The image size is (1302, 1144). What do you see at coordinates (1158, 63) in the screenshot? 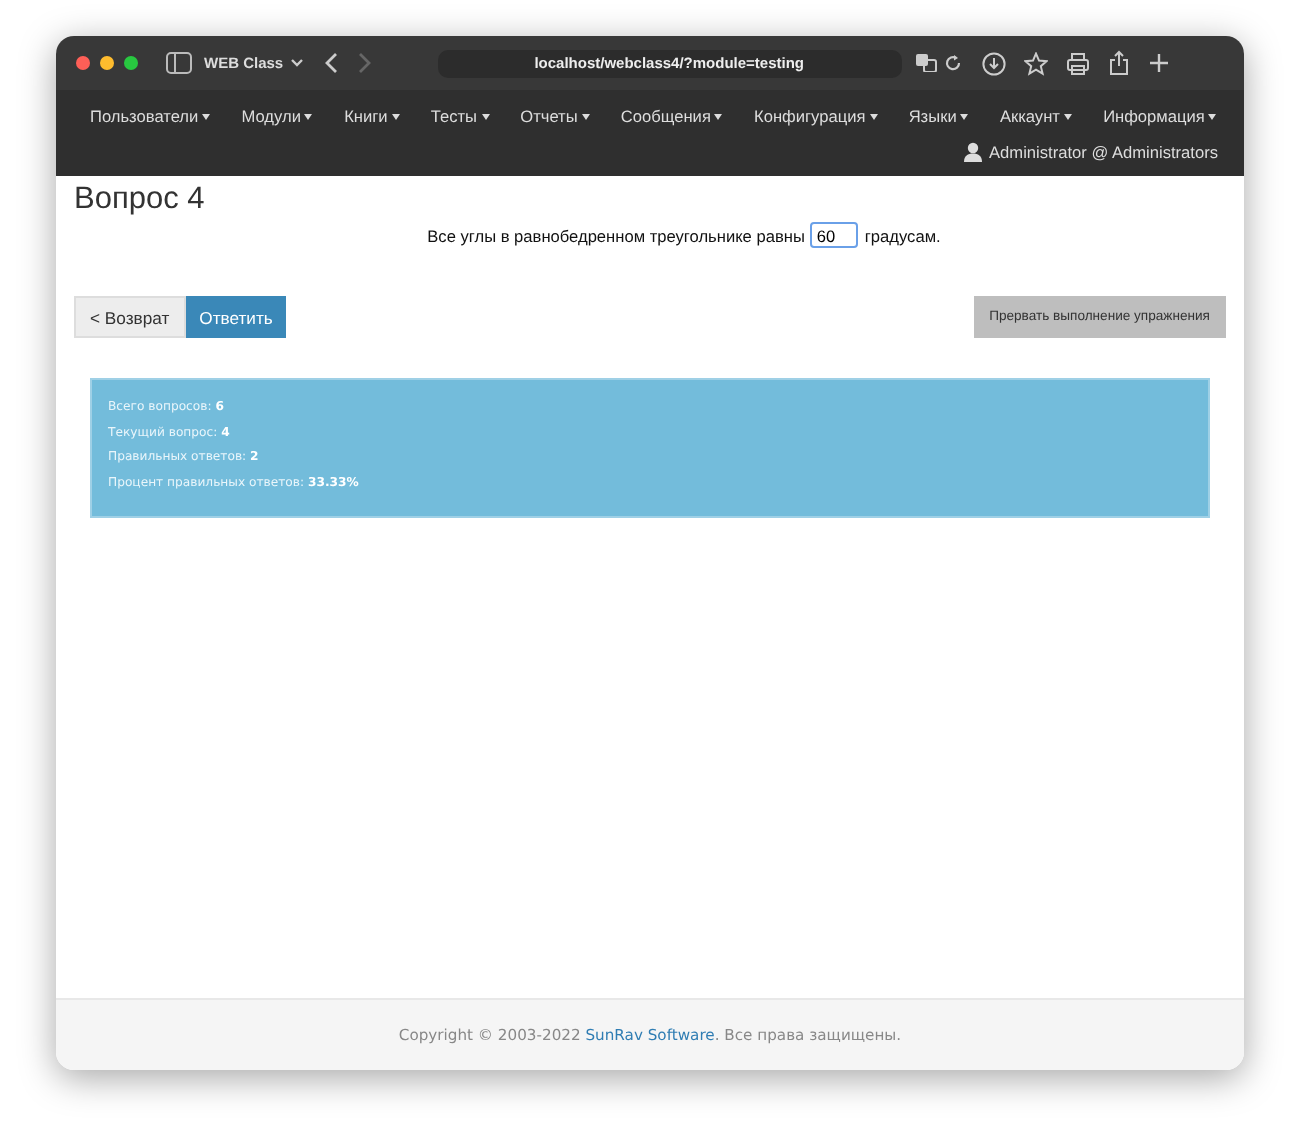
I see `plus-icon` at bounding box center [1158, 63].